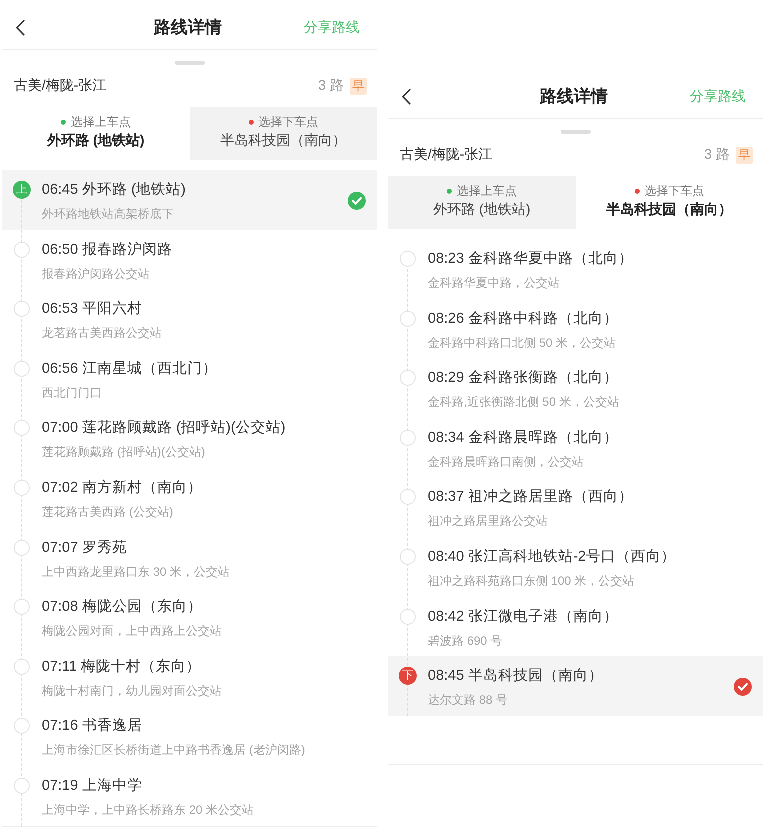 The width and height of the screenshot is (776, 828). What do you see at coordinates (189, 796) in the screenshot?
I see `stop-row: 07:19 上海中学 上海中学，上中路长桥路东 20 米公交站` at bounding box center [189, 796].